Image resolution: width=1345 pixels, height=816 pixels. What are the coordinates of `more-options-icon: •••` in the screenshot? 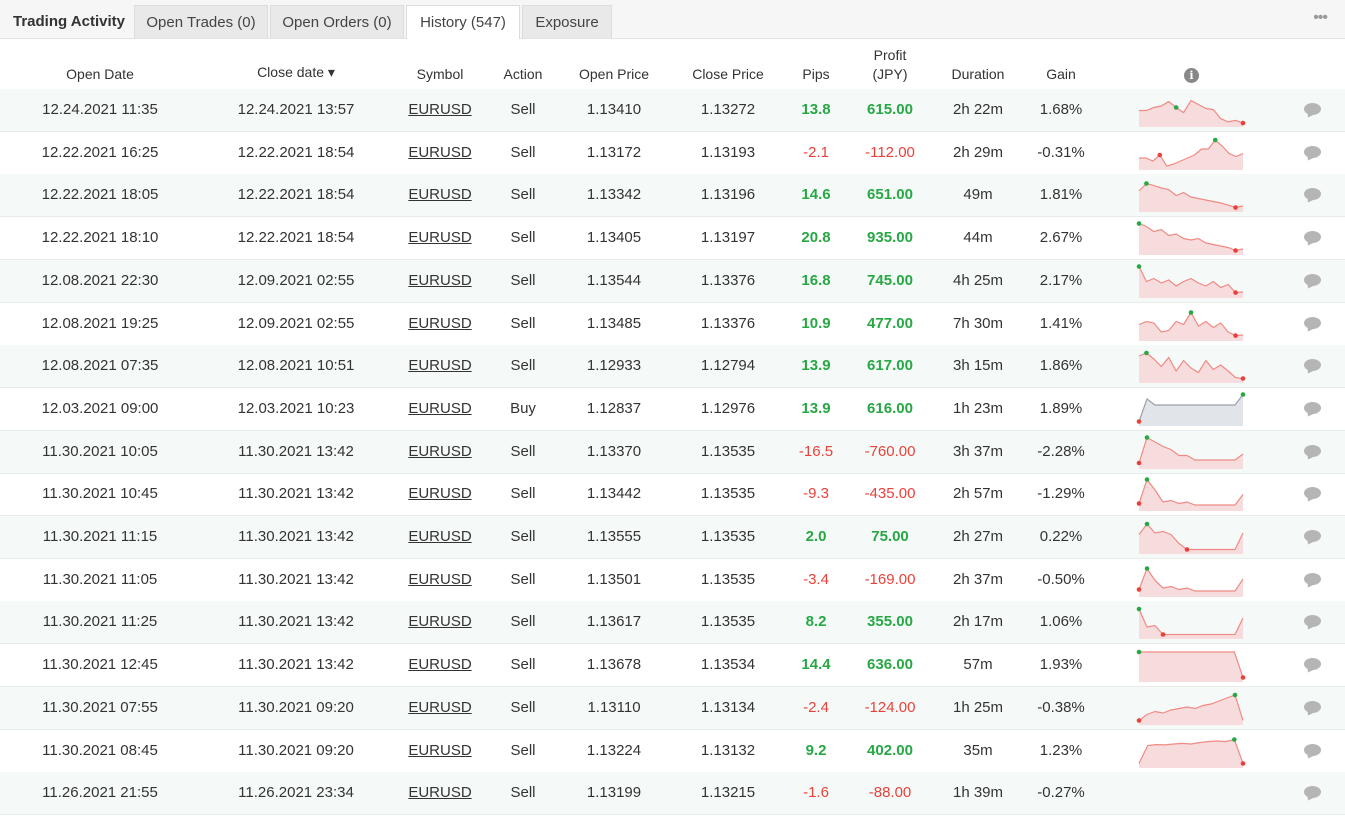 It's located at (1320, 18).